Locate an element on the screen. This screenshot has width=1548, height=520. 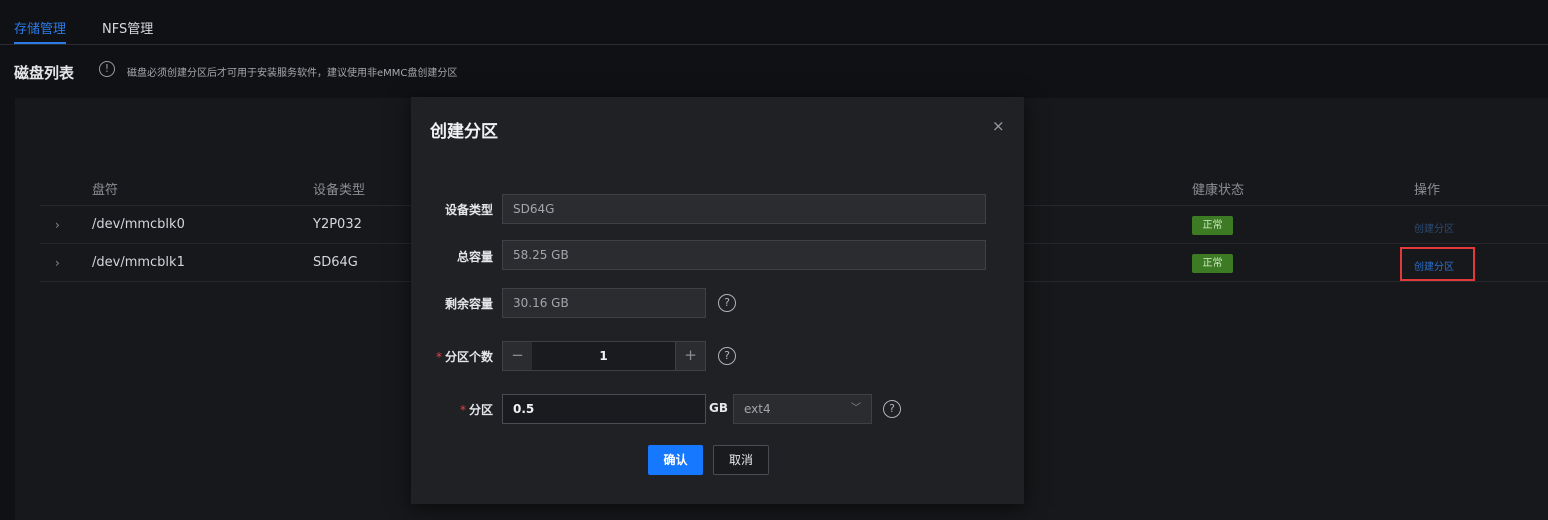
device-type-field: SD64G is located at coordinates (744, 209).